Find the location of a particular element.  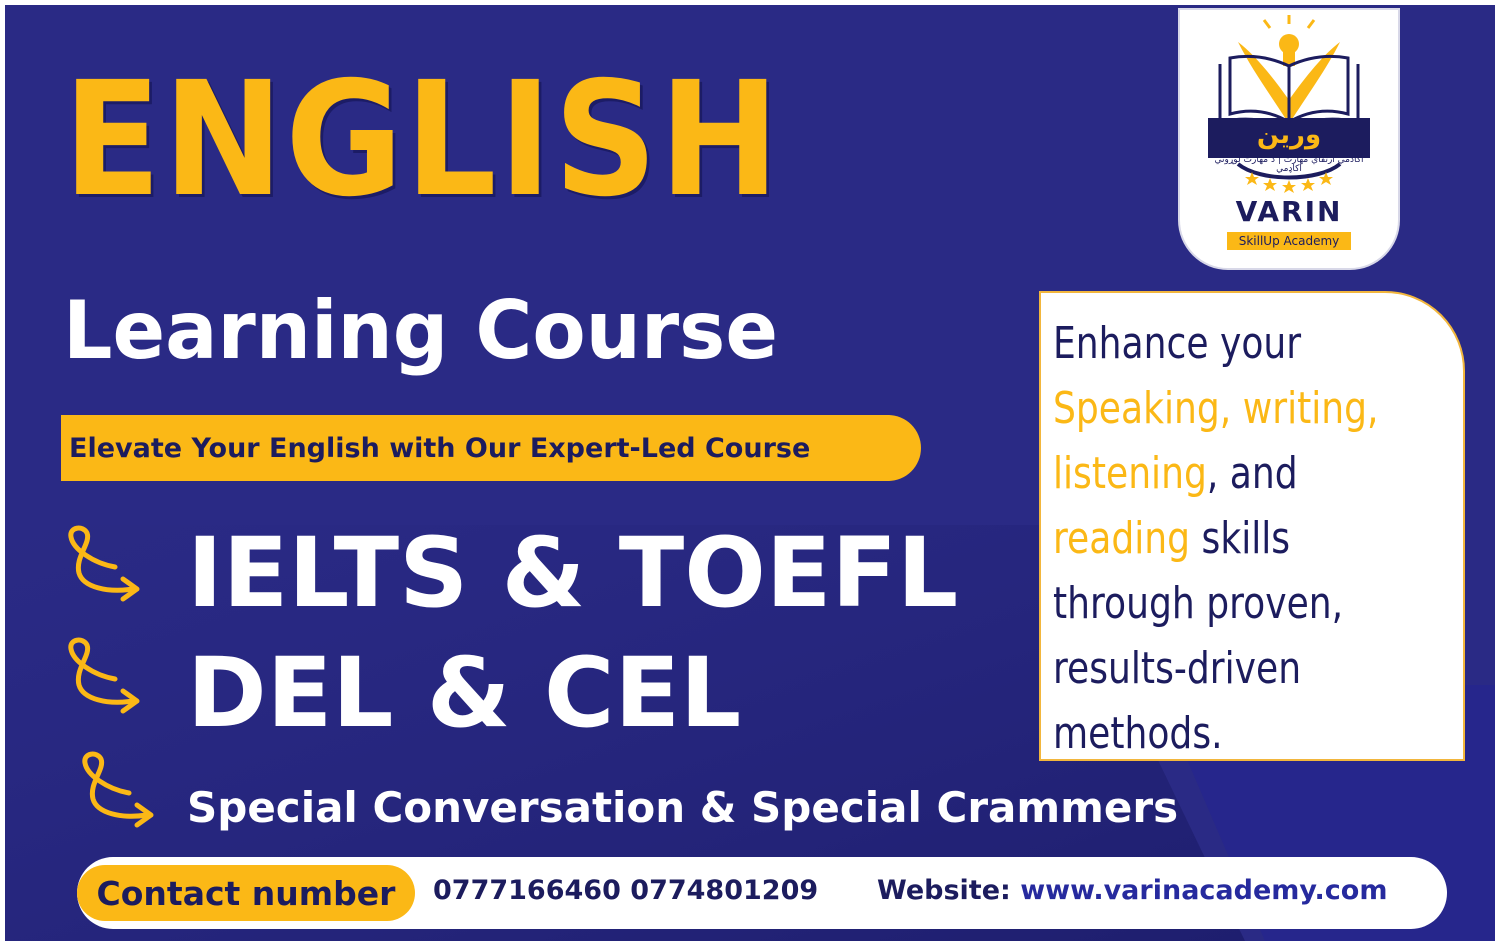

phone-number-2: 0774801209 is located at coordinates (724, 890).